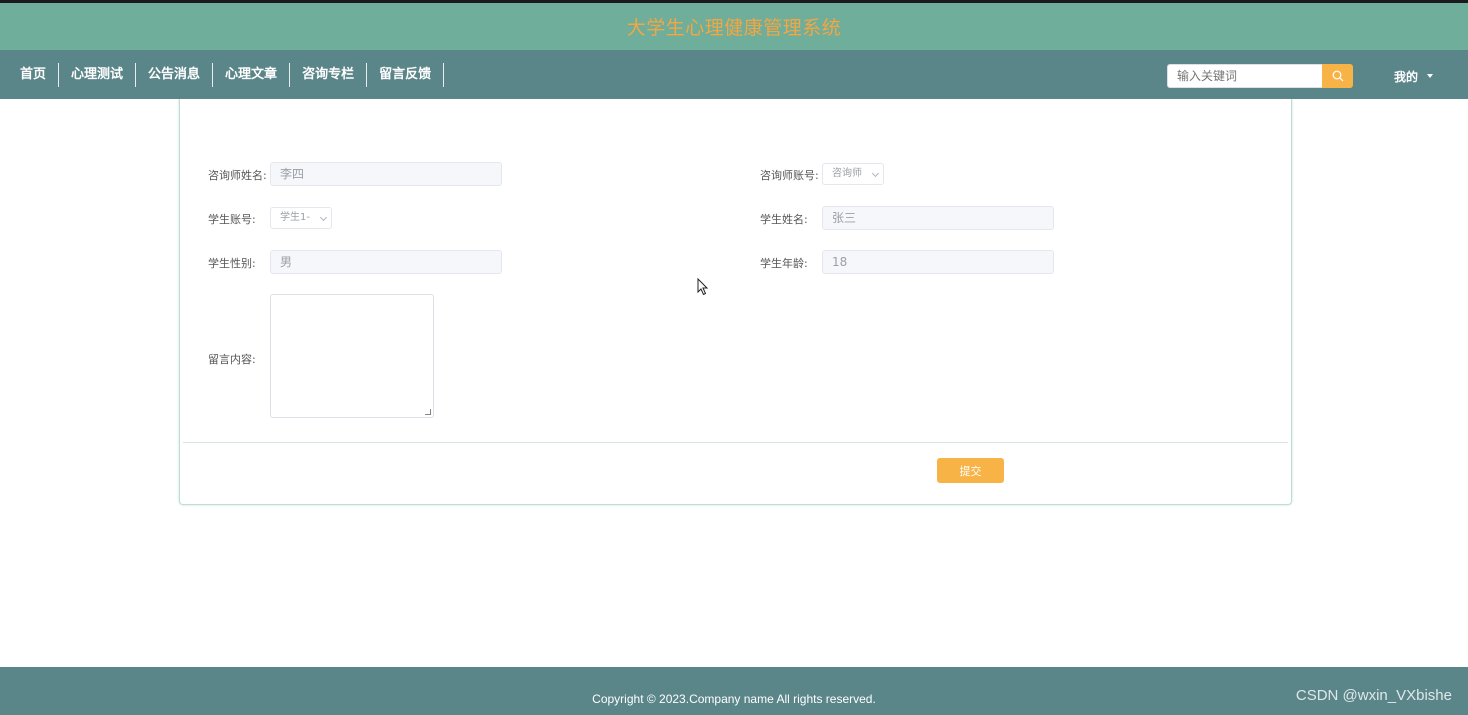 The height and width of the screenshot is (715, 1468). Describe the element at coordinates (386, 174) in the screenshot. I see `counselor-name-field: 李四` at that location.